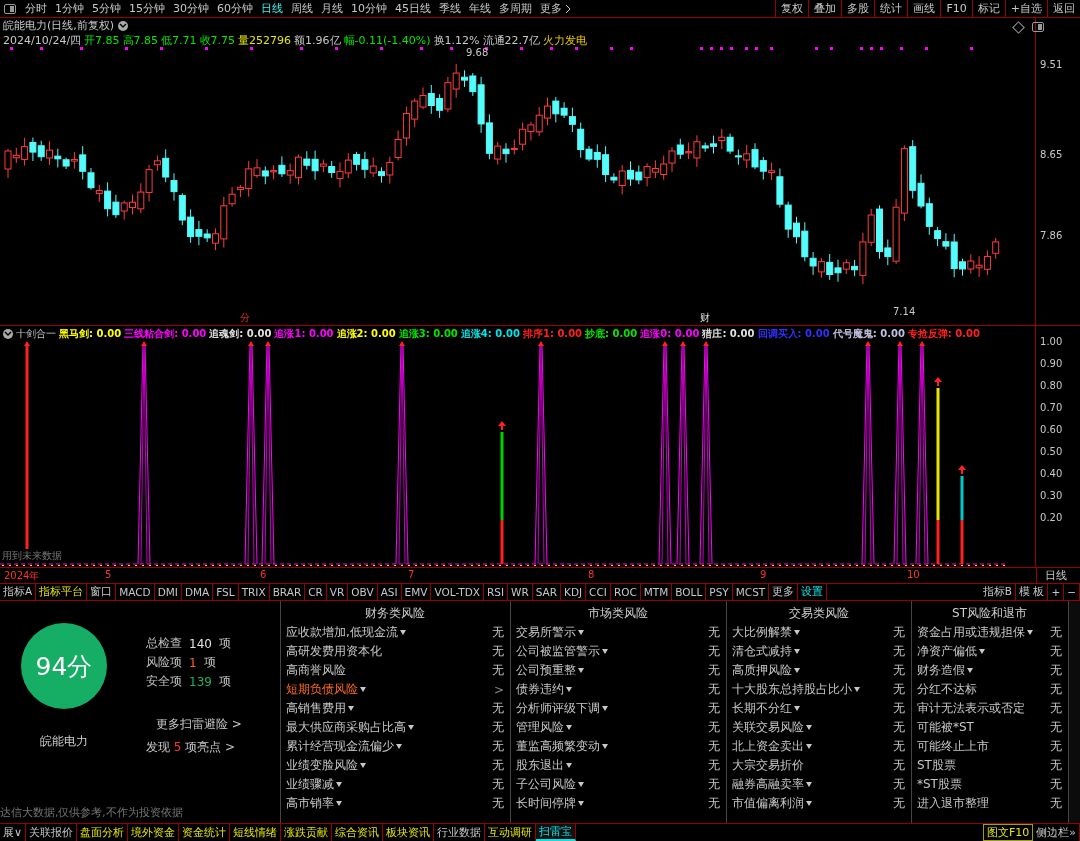  I want to click on bottom-tab: 行业数据, so click(460, 832).